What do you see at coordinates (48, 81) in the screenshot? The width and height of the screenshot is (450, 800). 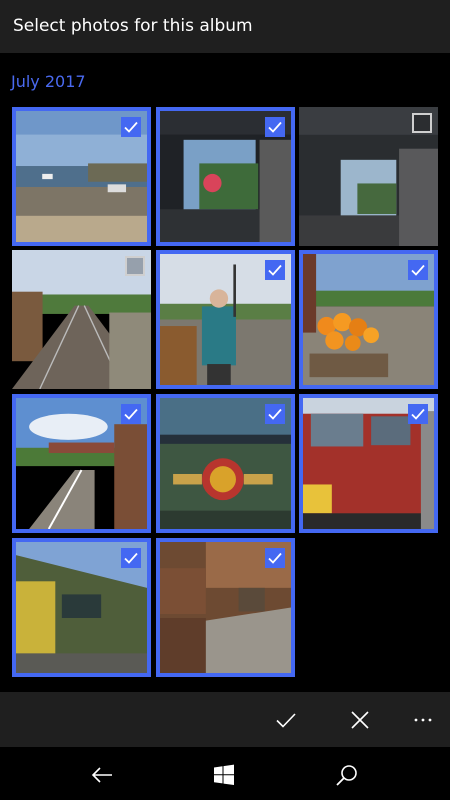 I see `section-date-label: July 2017` at bounding box center [48, 81].